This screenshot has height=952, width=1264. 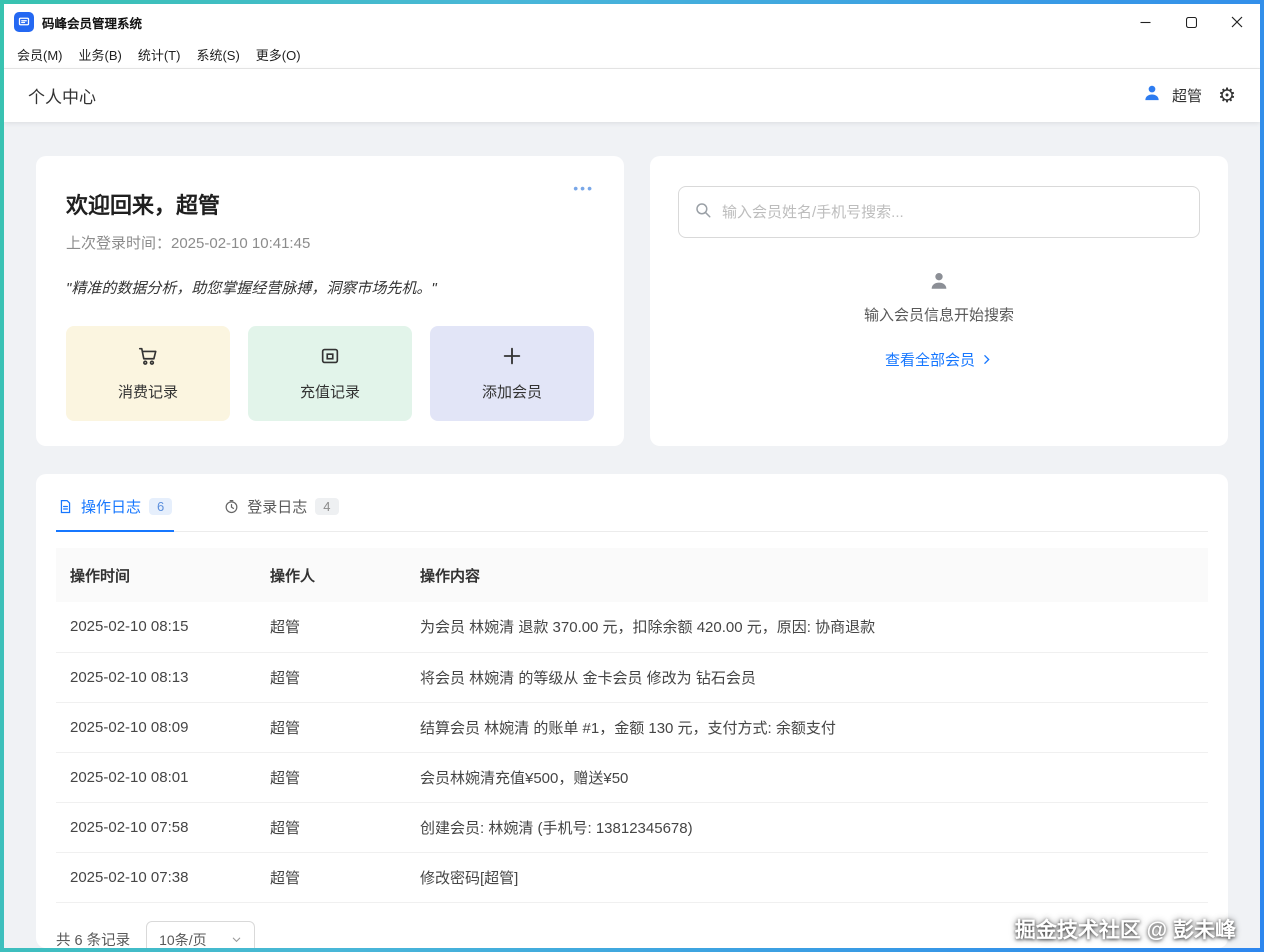 I want to click on table-footer: 共 6 条记录 10条/页, so click(x=632, y=925).